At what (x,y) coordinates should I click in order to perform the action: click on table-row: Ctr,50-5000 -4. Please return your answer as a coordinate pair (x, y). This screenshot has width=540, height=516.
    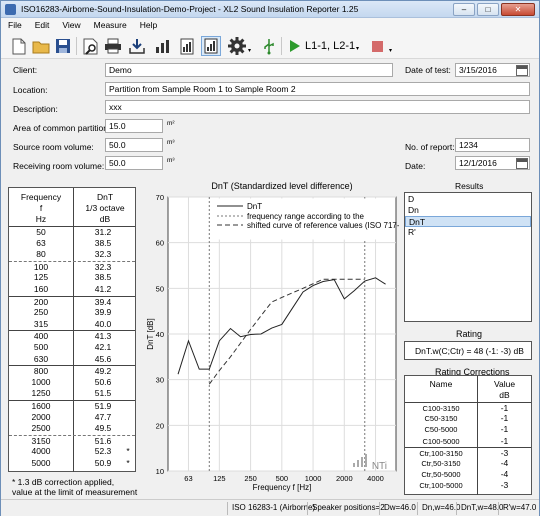
    Looking at the image, I should click on (468, 474).